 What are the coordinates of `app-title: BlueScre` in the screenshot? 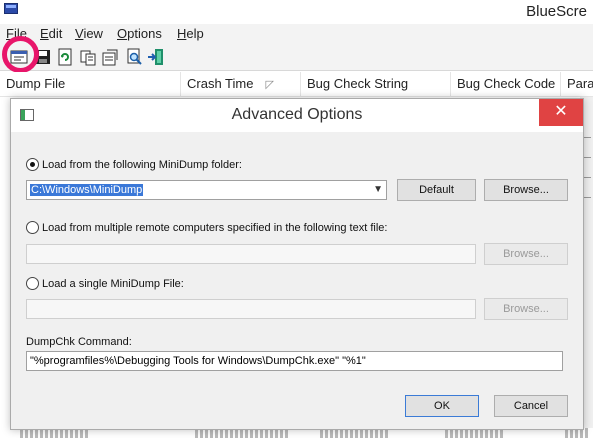 It's located at (556, 11).